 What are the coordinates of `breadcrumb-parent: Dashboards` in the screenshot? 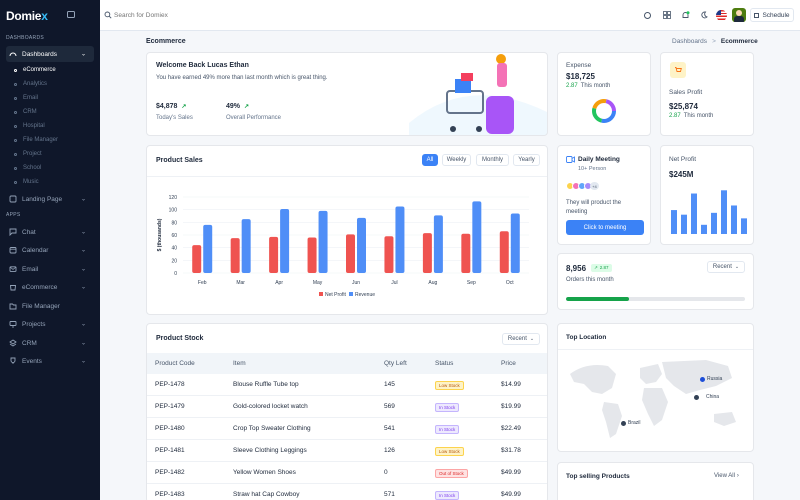 It's located at (689, 41).